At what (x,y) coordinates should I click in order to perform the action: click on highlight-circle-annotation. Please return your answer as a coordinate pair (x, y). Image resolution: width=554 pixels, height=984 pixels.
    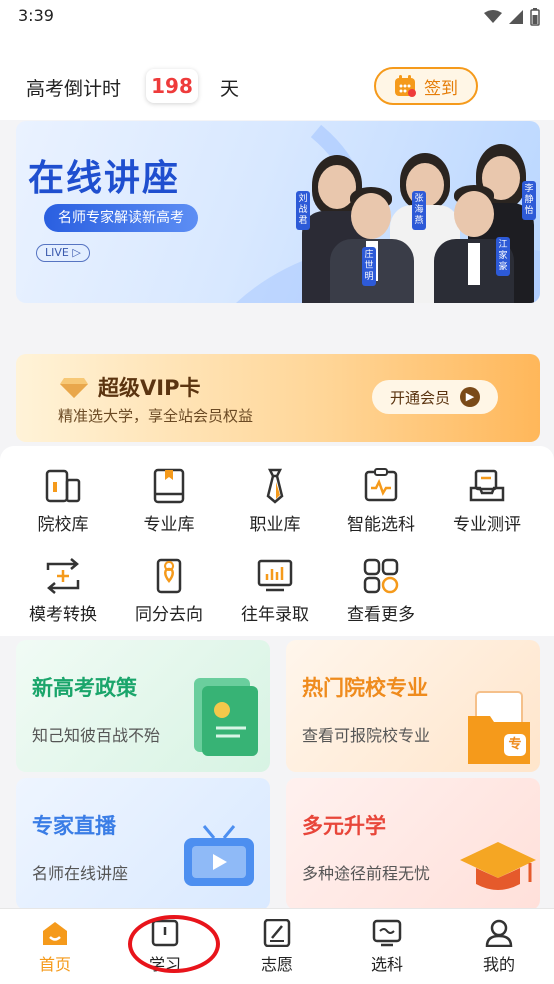
    Looking at the image, I should click on (174, 944).